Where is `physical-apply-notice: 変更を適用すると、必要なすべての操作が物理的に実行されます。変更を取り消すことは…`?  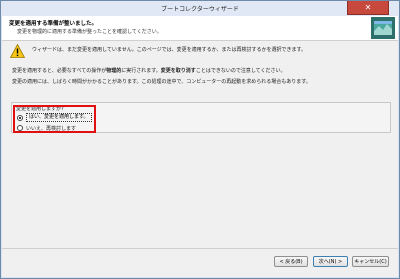
physical-apply-notice: 変更を適用すると、必要なすべての操作が物理的に実行されます。変更を取り消すことは… is located at coordinates (149, 70).